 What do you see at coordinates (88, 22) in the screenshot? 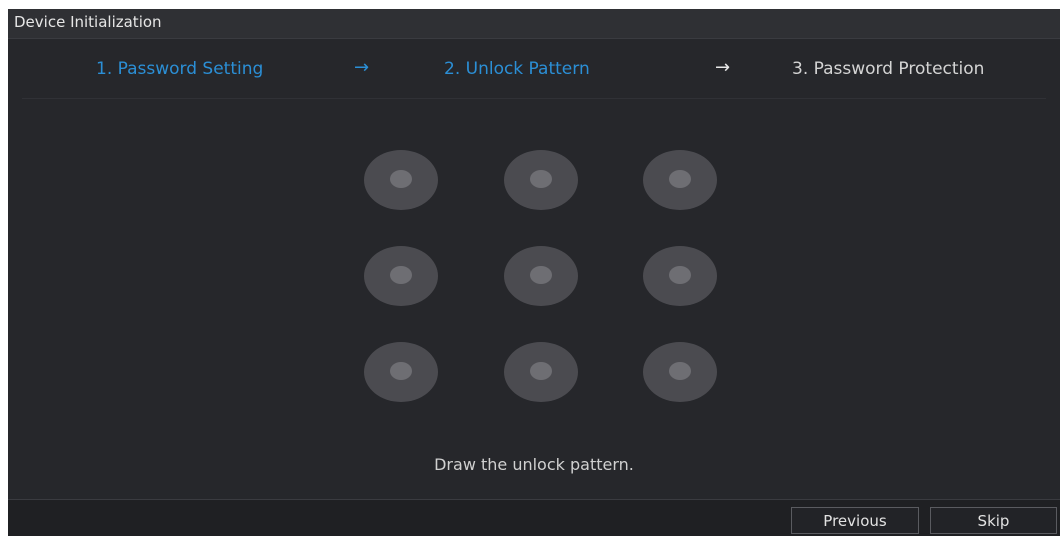
I see `window-title: Device Initialization` at bounding box center [88, 22].